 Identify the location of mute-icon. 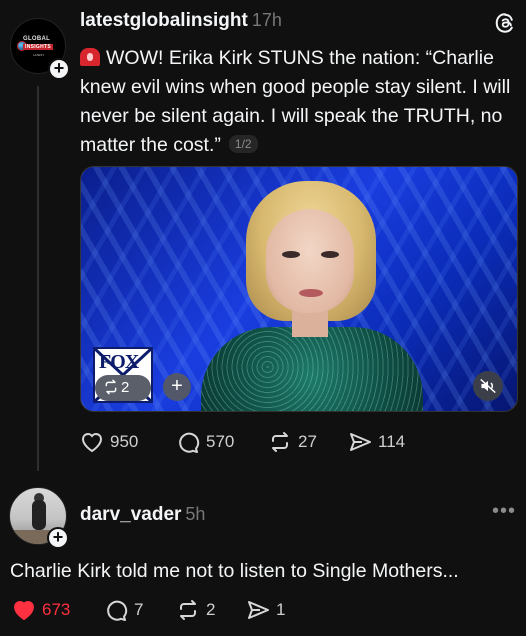
(488, 386).